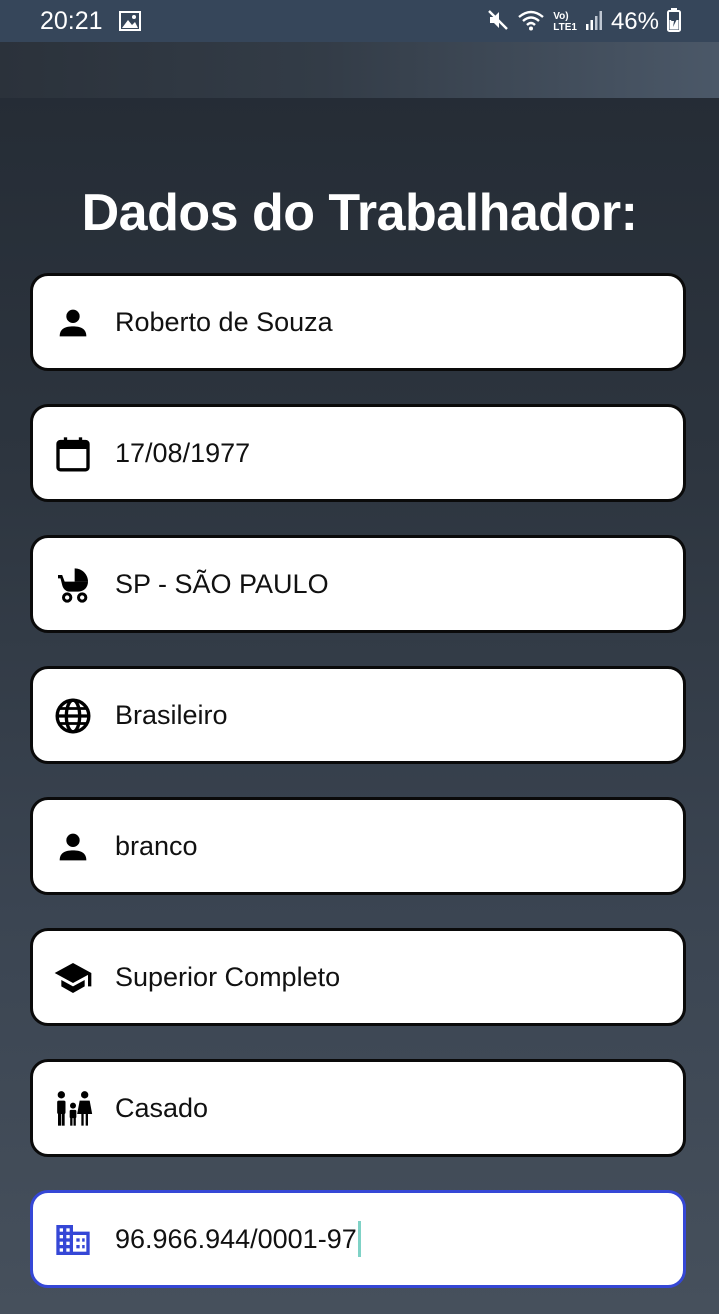  I want to click on status-bar: 20:21 Vo) LTE1 46%, so click(359, 21).